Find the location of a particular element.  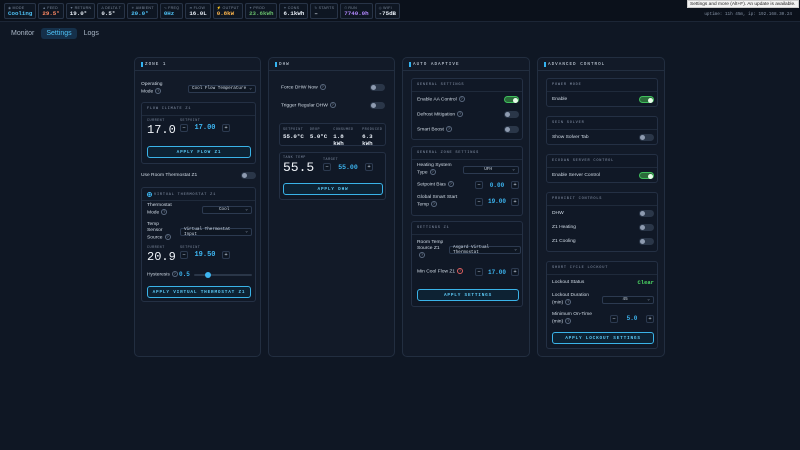

stat-value: 6.1kWh is located at coordinates (294, 13).